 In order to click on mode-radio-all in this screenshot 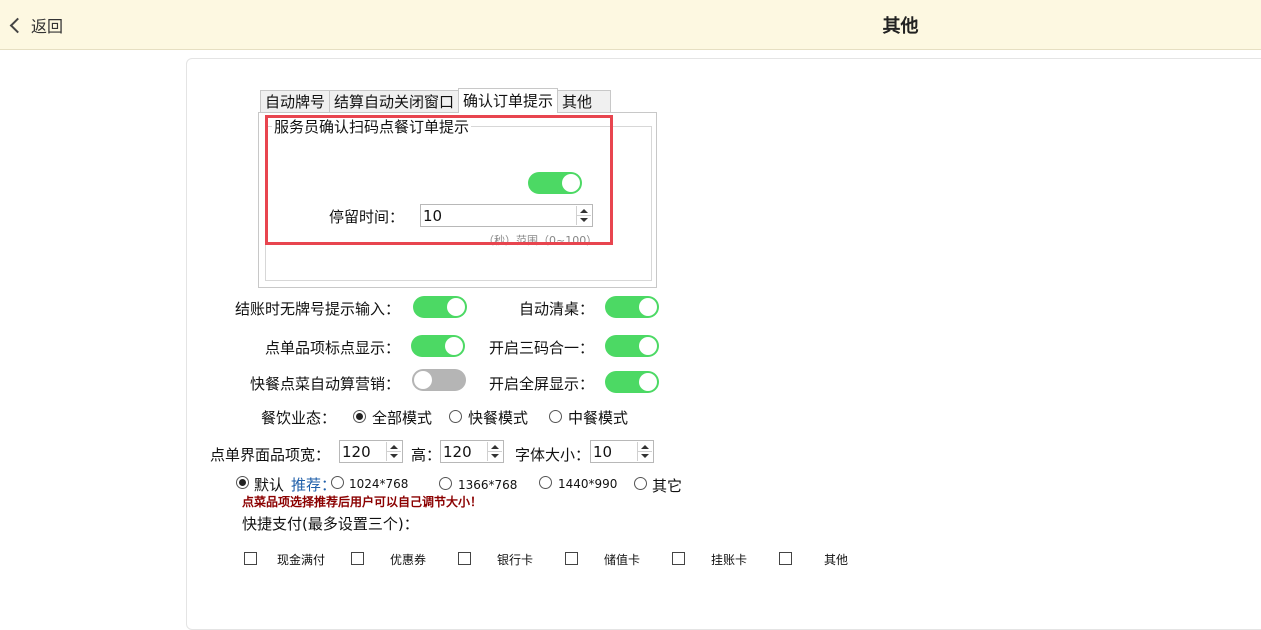, I will do `click(359, 416)`.